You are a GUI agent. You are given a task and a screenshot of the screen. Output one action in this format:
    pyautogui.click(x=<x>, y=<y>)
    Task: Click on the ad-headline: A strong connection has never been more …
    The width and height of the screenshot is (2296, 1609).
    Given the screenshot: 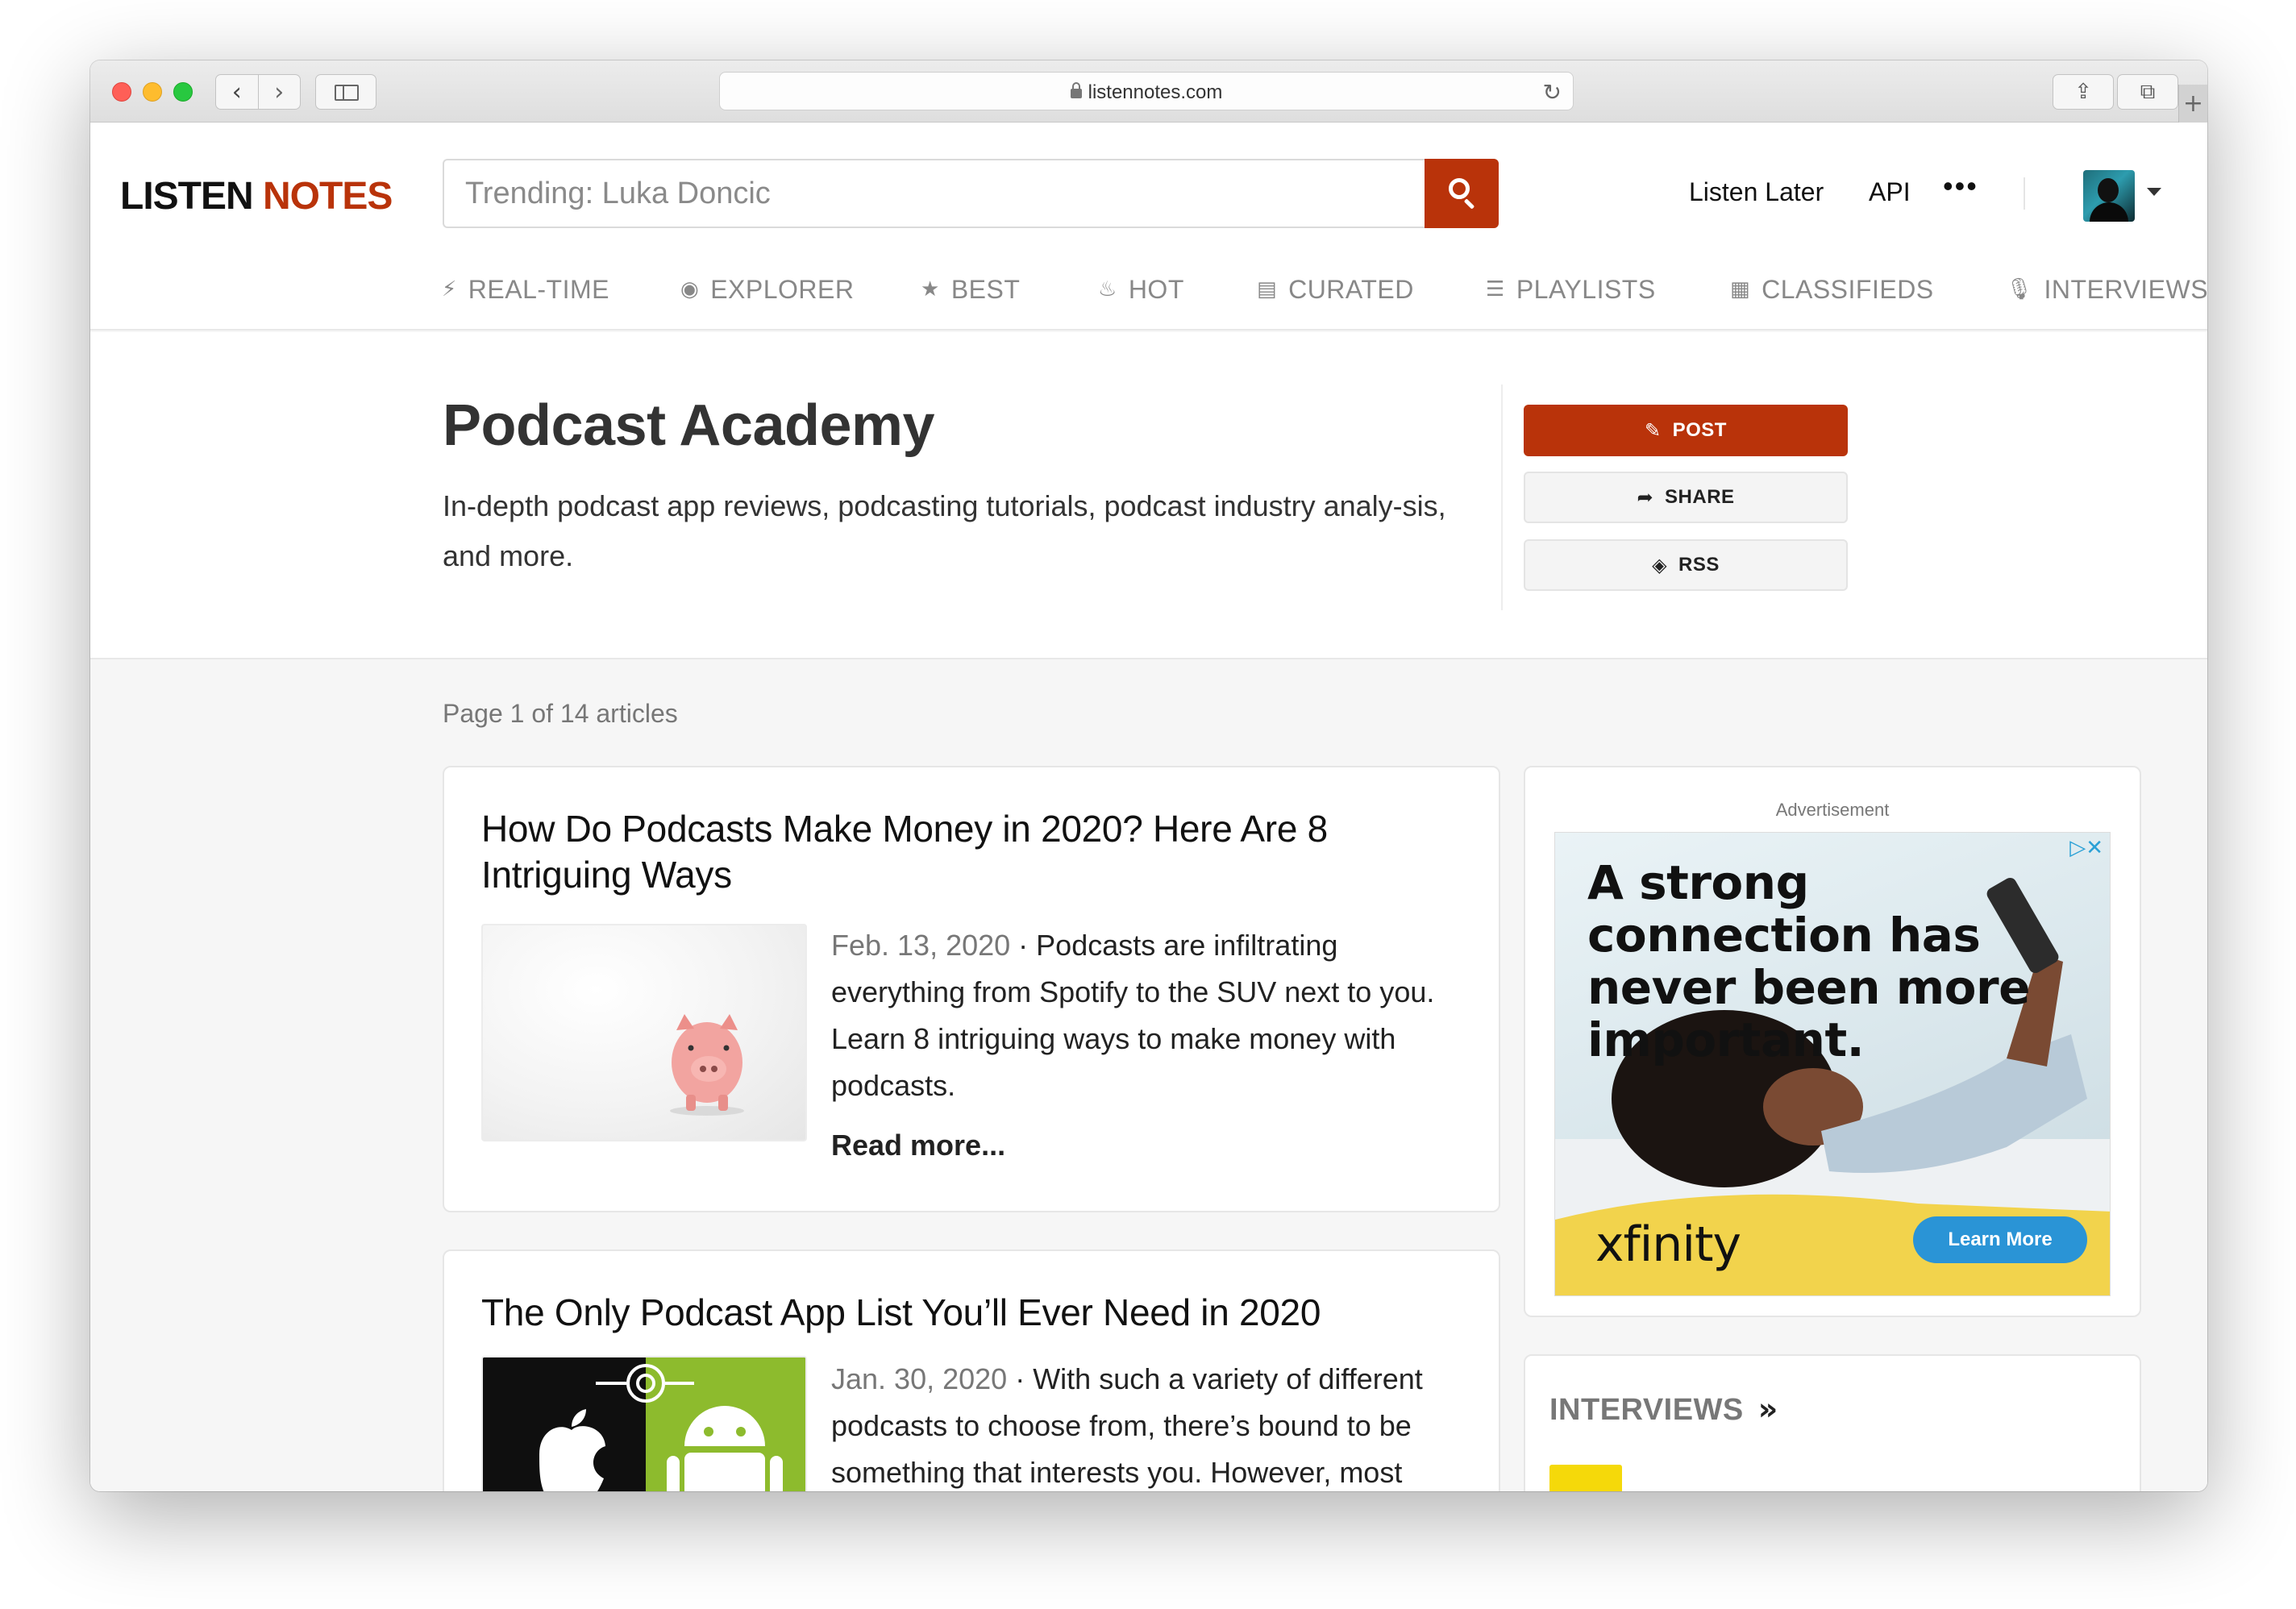 What is the action you would take?
    pyautogui.click(x=1808, y=961)
    